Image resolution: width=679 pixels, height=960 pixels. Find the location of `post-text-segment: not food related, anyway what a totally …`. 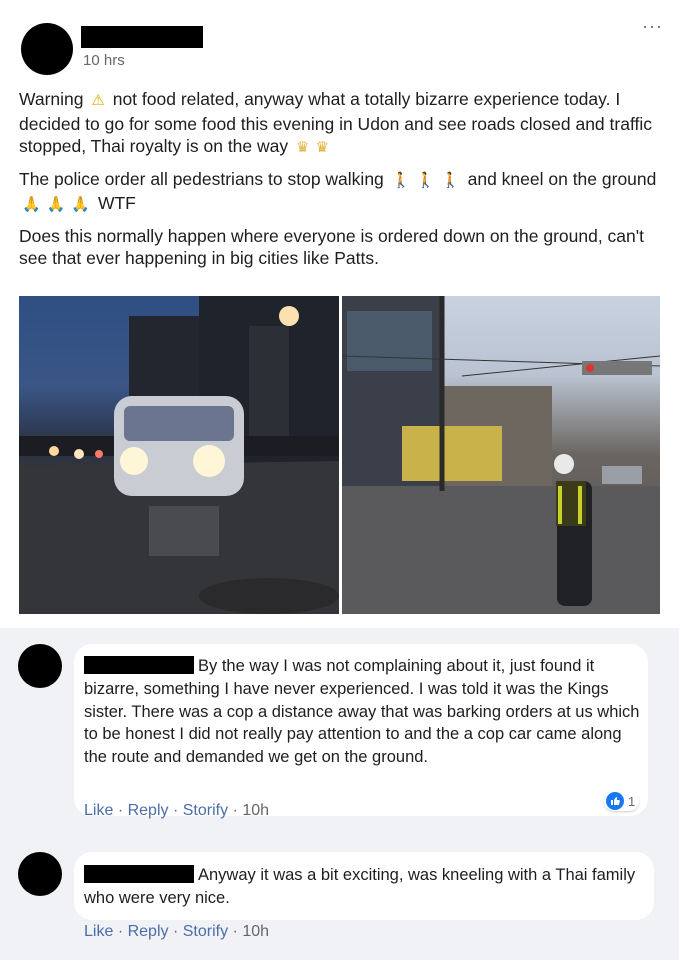

post-text-segment: not food related, anyway what a totally … is located at coordinates (335, 122).